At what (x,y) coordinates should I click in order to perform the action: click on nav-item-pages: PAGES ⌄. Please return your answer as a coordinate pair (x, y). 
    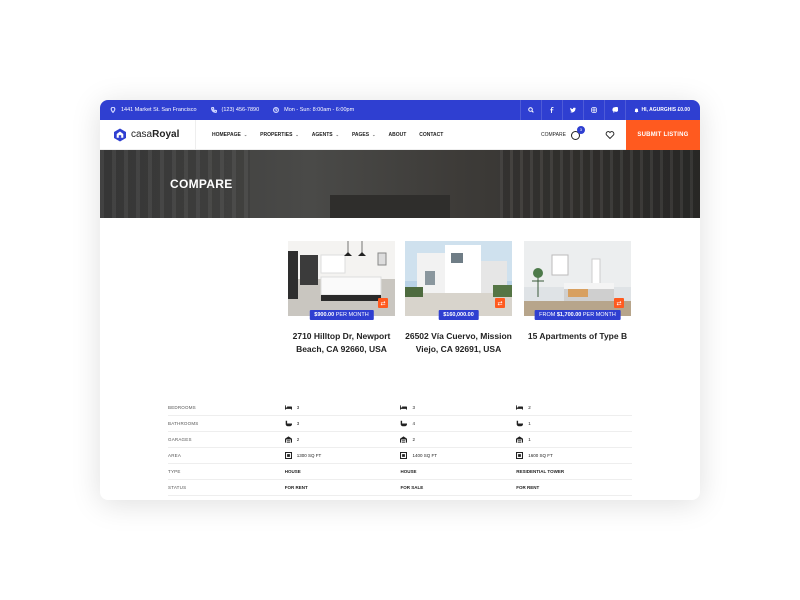
    Looking at the image, I should click on (364, 135).